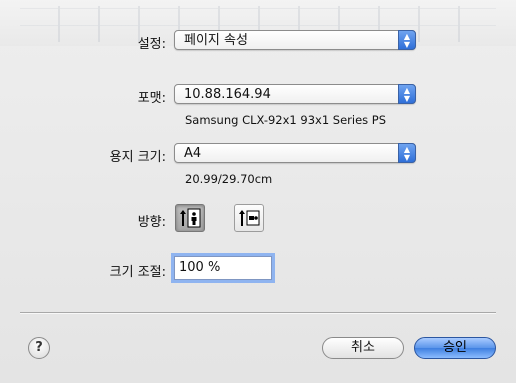 The image size is (516, 383). I want to click on settings-popup: 페이지 속성 ▲ ▼, so click(295, 40).